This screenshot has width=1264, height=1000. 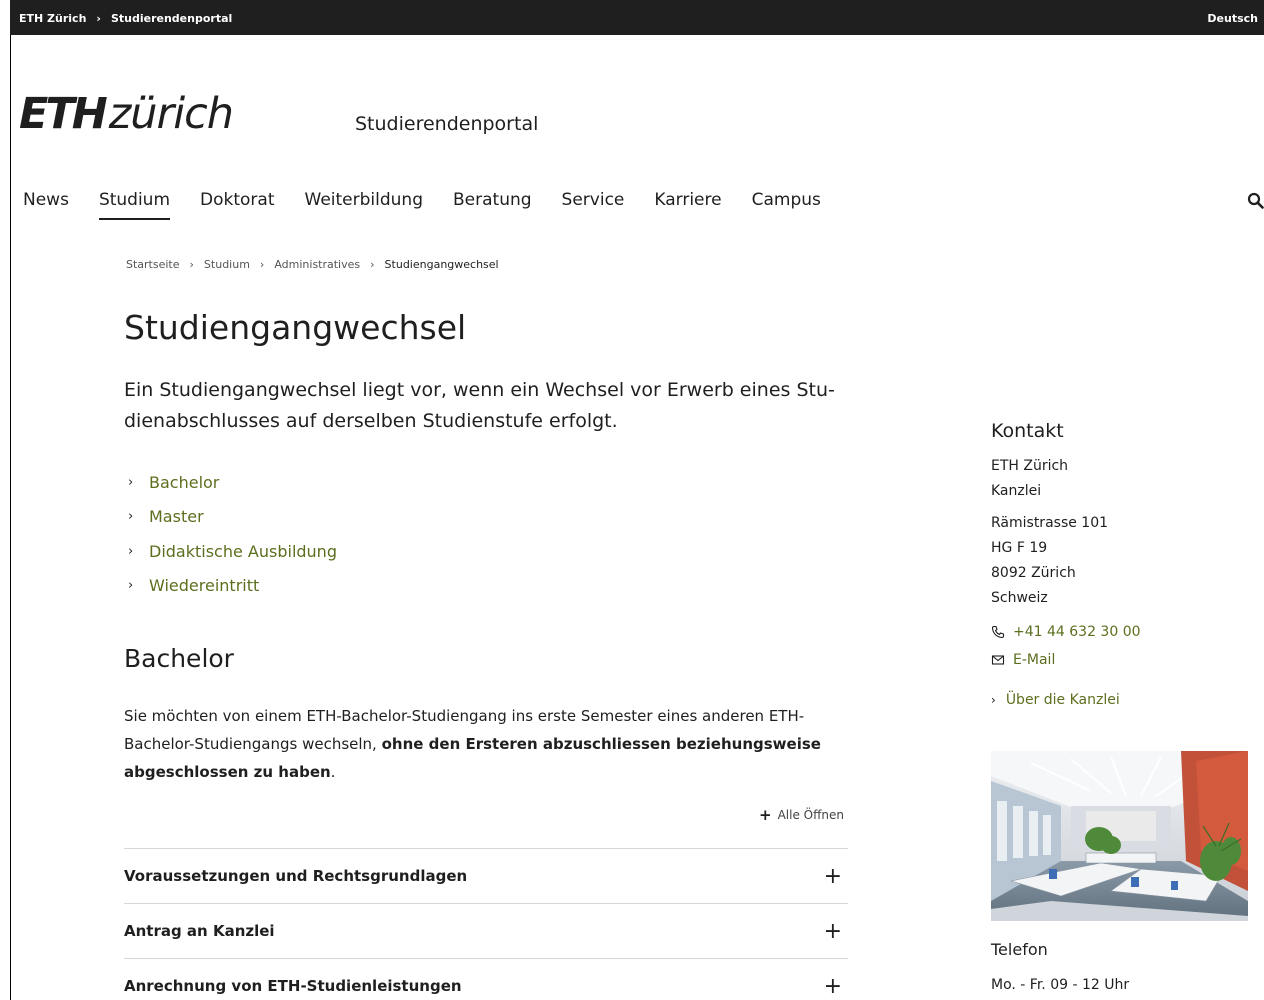 What do you see at coordinates (333, 772) in the screenshot?
I see `section-text-end: .` at bounding box center [333, 772].